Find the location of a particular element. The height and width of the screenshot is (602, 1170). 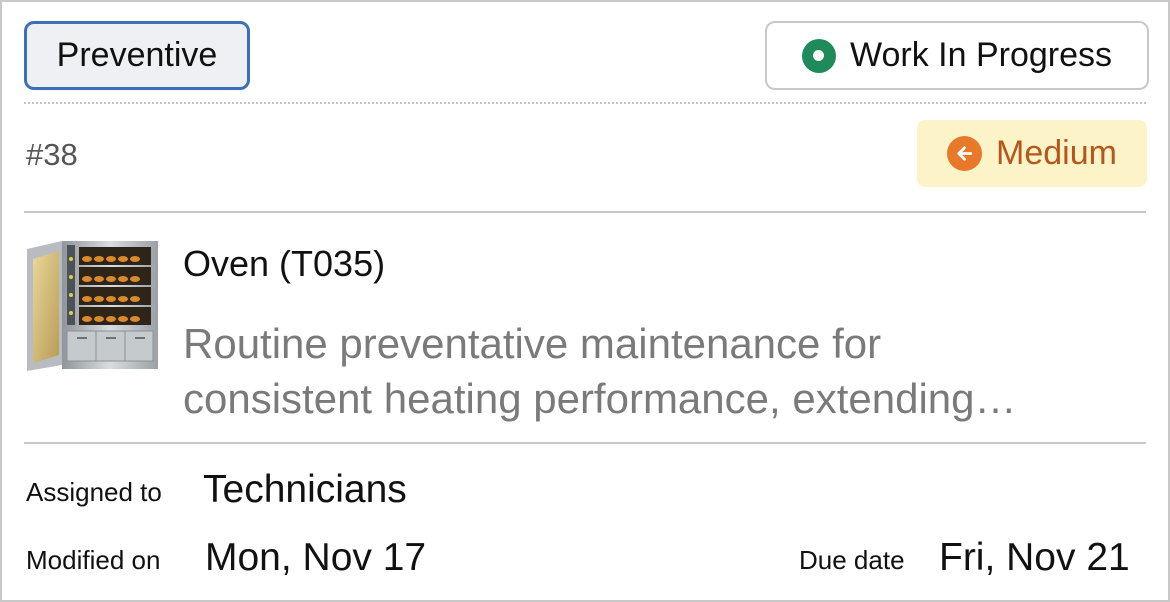

assigned-to-label: Assigned to is located at coordinates (94, 492).